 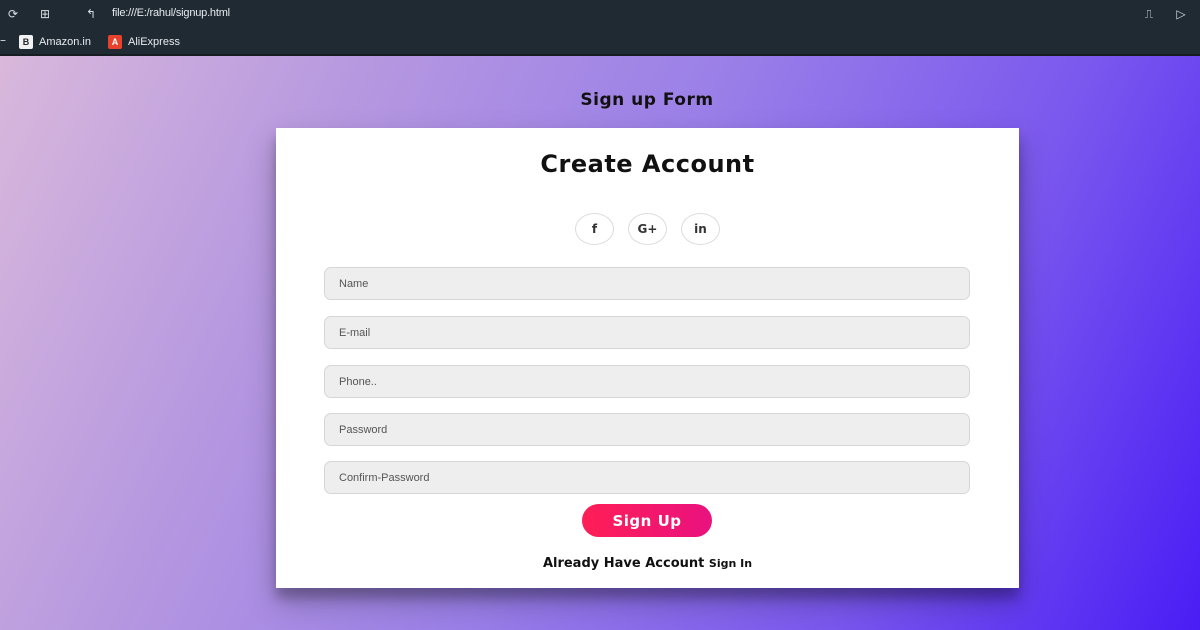 I want to click on name-input, so click(x=647, y=283).